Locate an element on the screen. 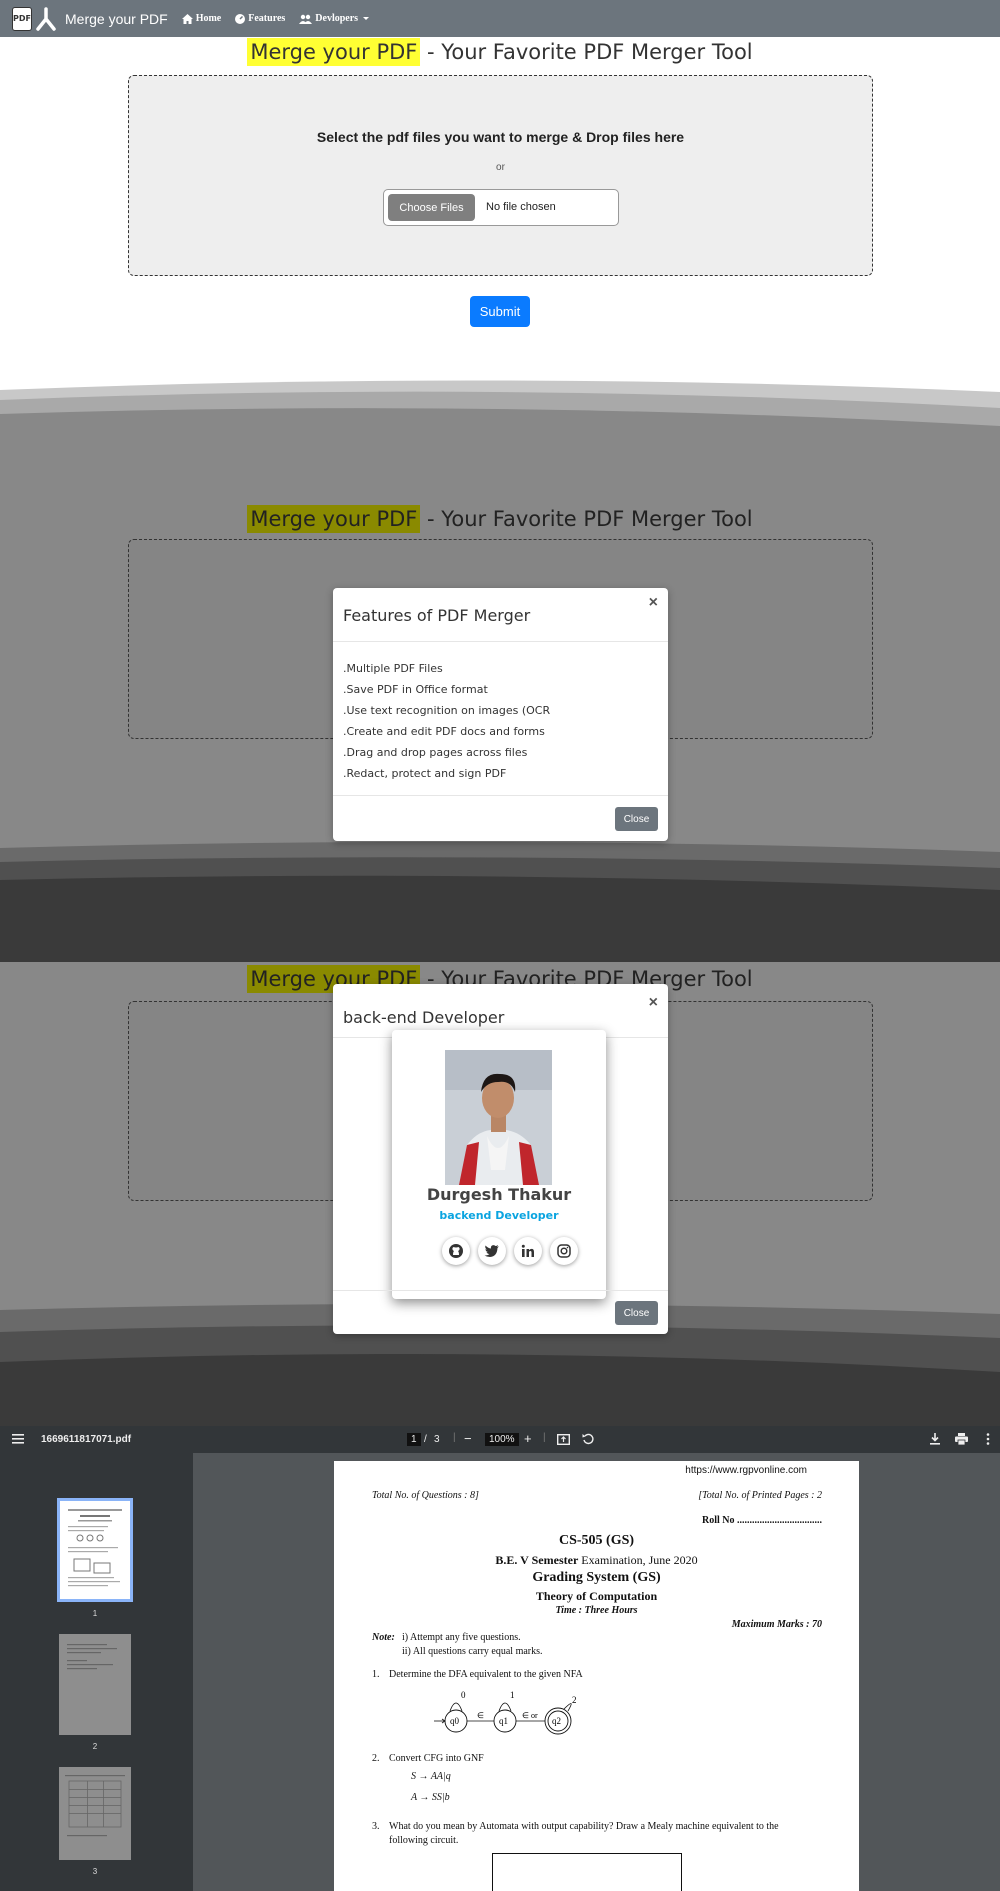 The height and width of the screenshot is (1891, 1000). users-icon is located at coordinates (306, 19).